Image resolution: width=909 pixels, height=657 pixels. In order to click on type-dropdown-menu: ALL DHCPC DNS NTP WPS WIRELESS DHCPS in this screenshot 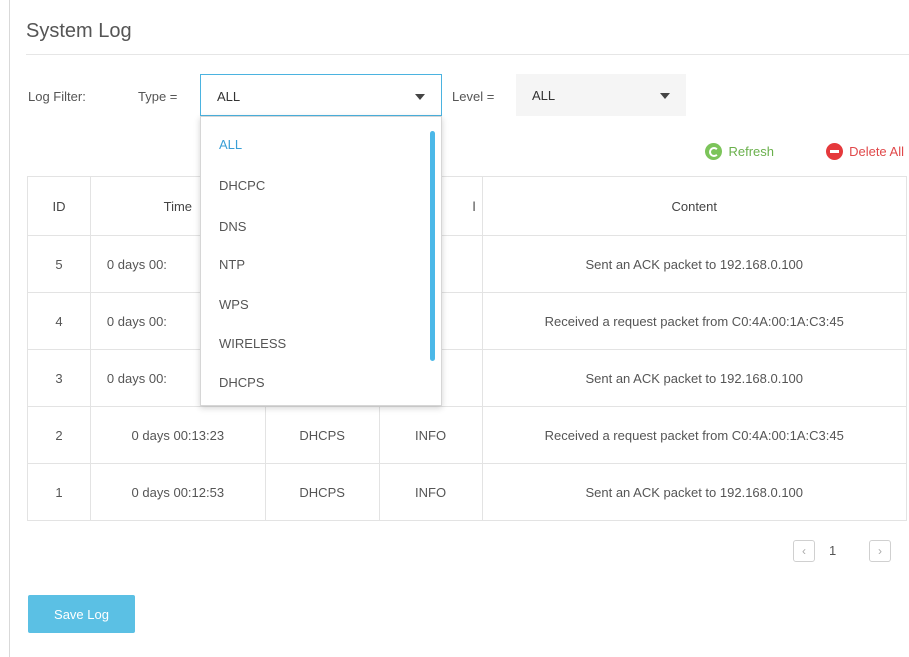, I will do `click(321, 261)`.